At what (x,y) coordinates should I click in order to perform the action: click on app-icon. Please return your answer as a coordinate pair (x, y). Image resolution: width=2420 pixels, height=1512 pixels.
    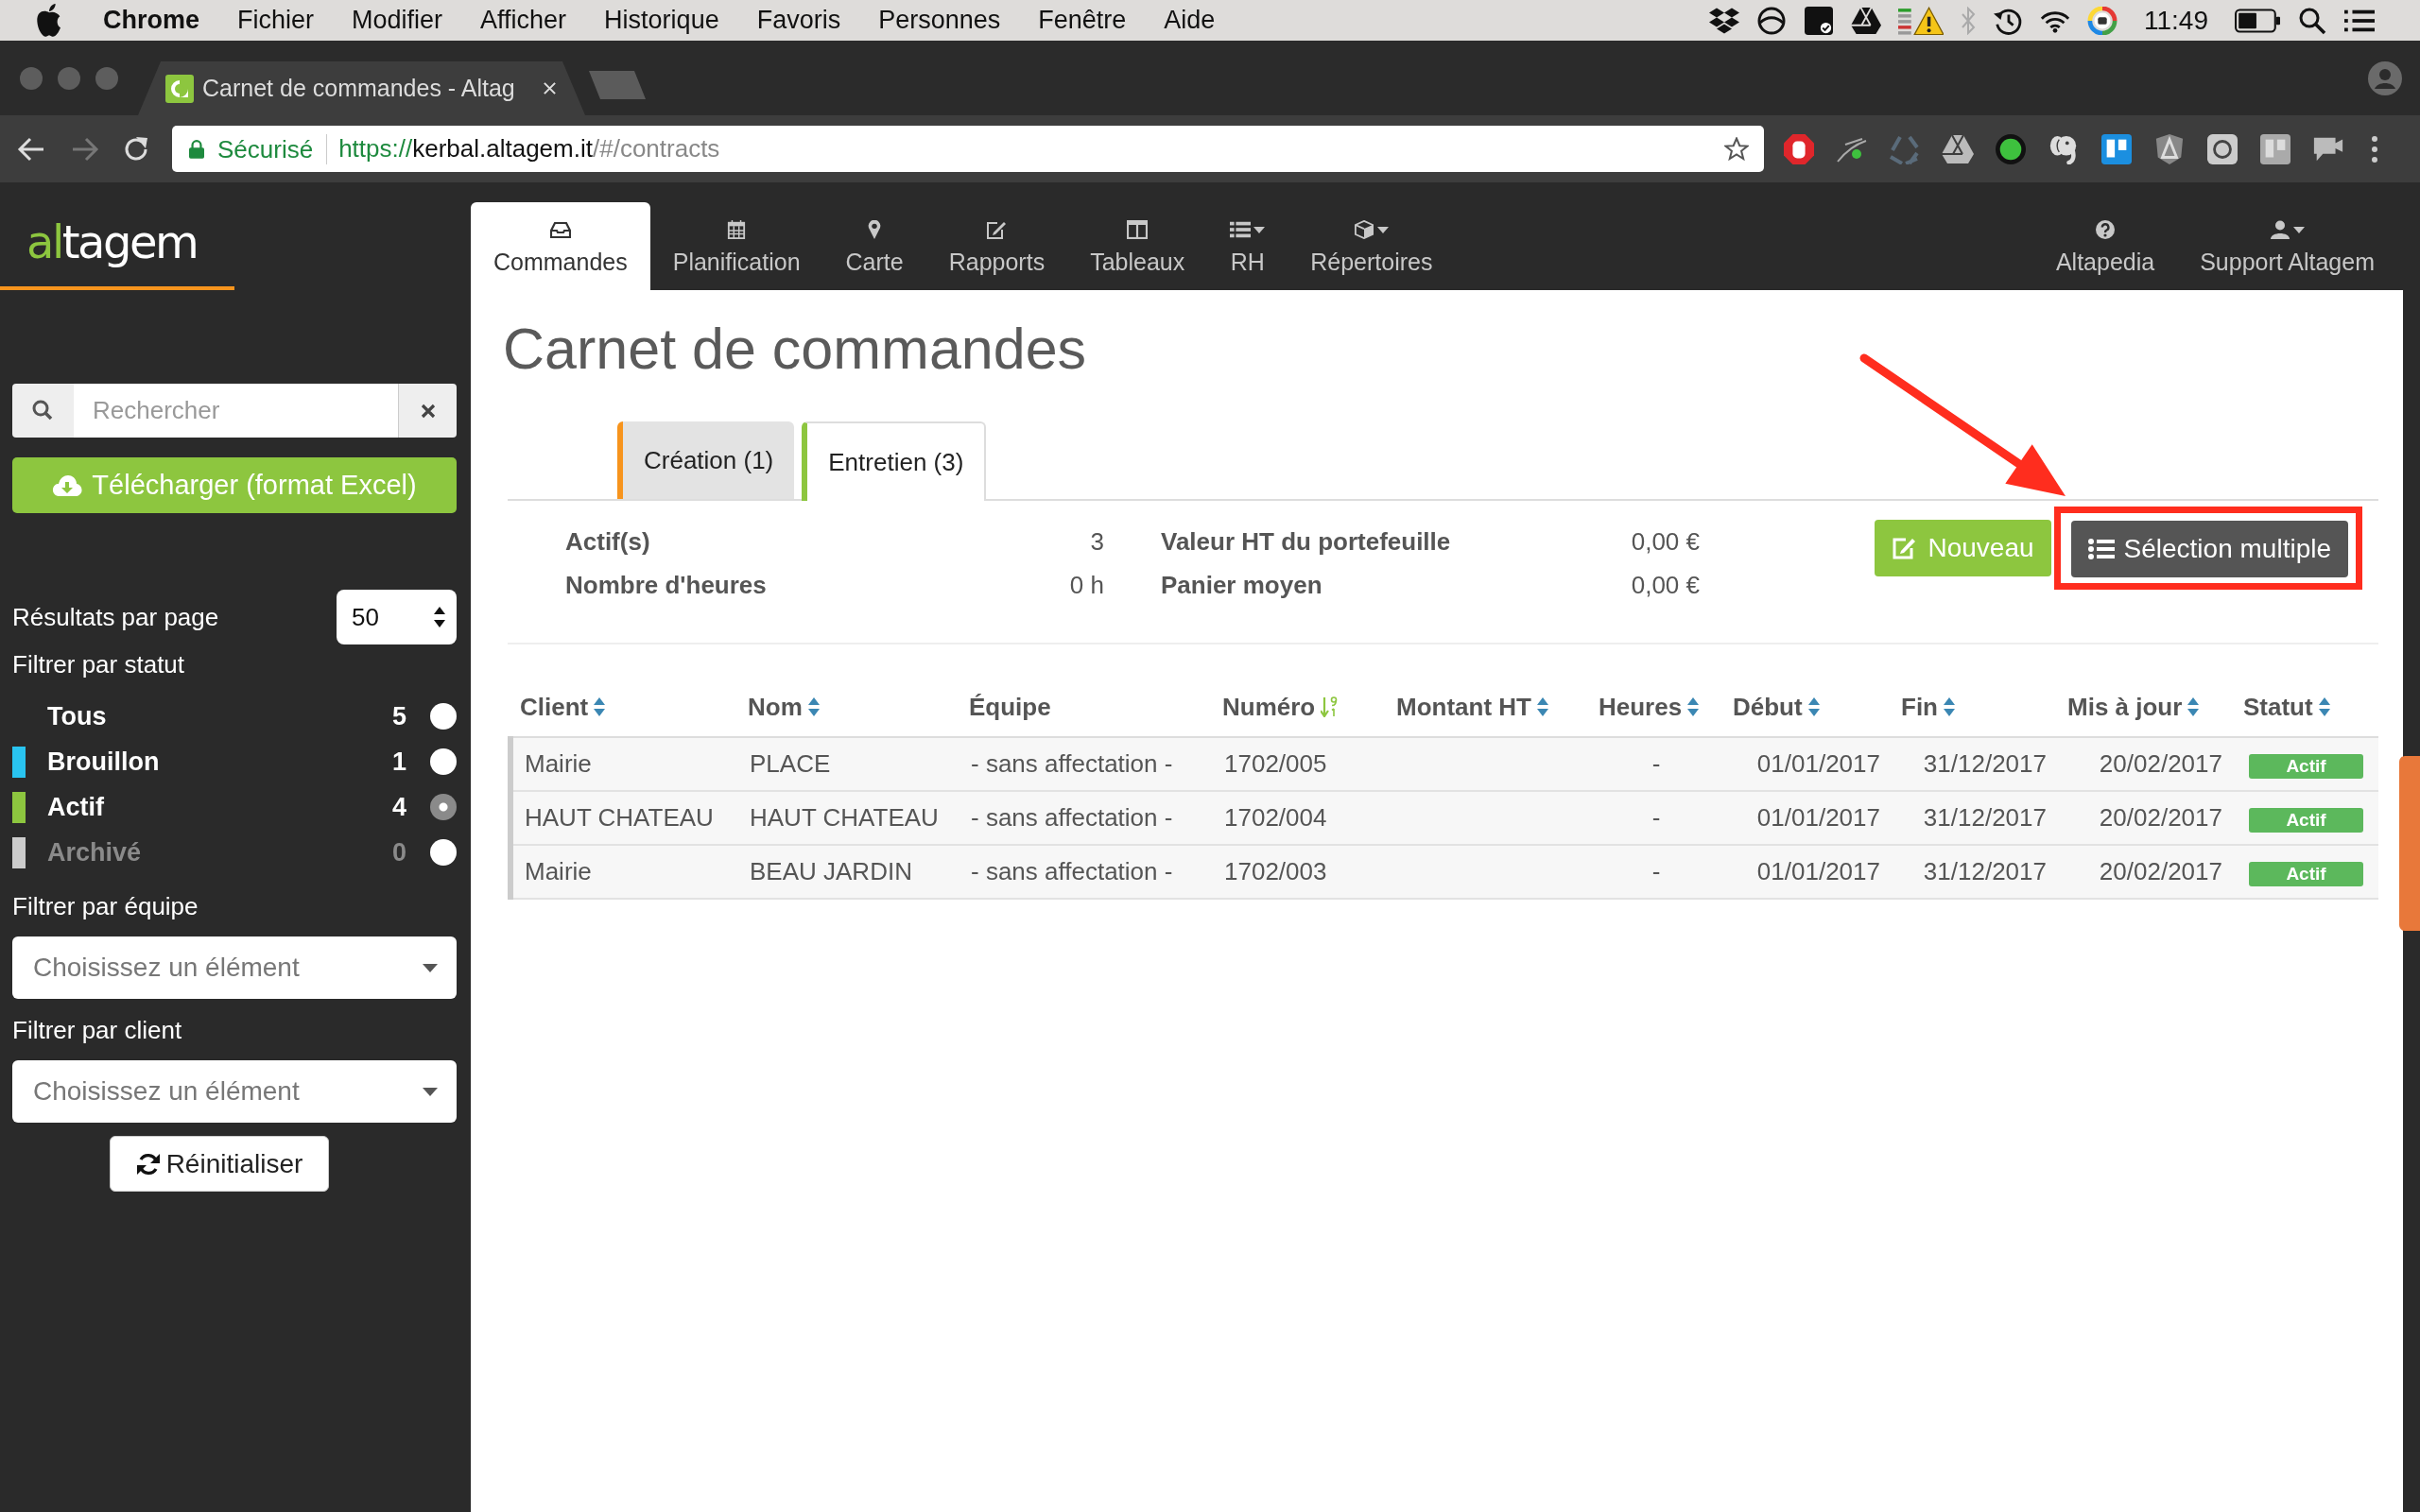
    Looking at the image, I should click on (179, 88).